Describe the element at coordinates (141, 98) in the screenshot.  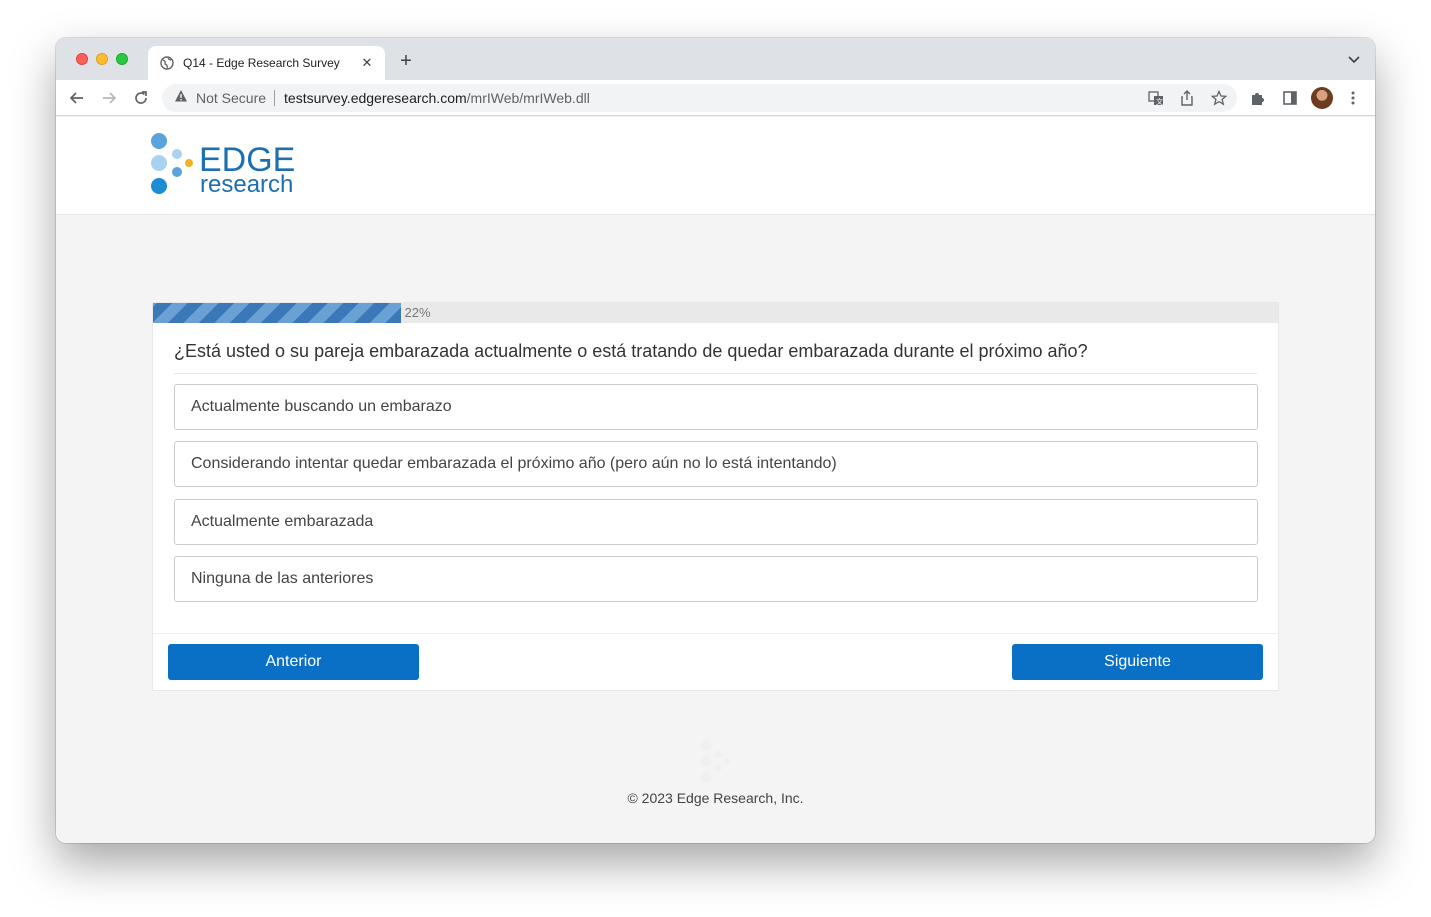
I see `reload-icon` at that location.